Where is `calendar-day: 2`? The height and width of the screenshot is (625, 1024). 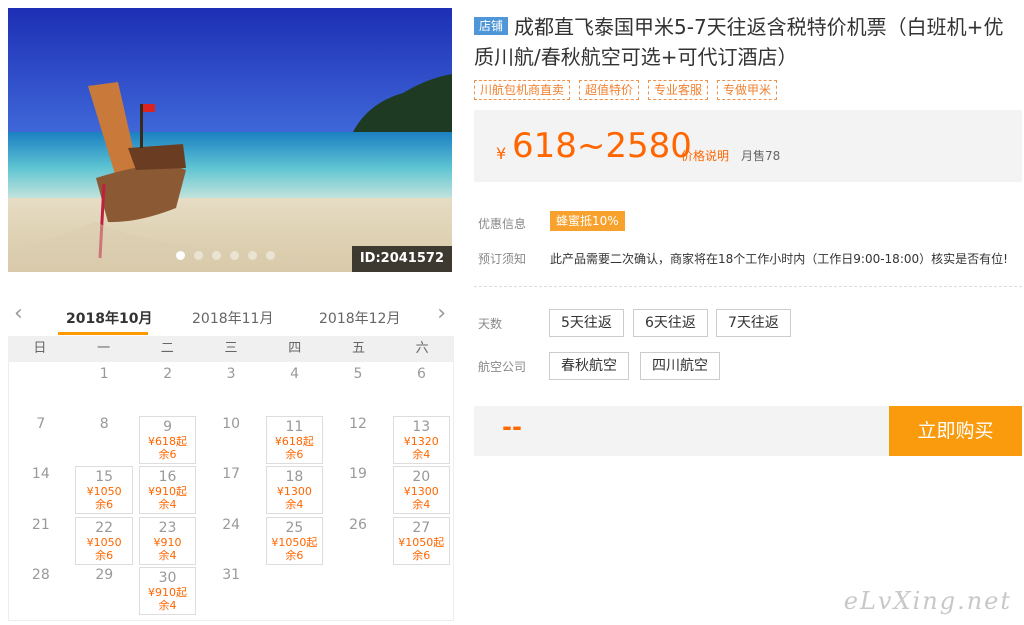 calendar-day: 2 is located at coordinates (168, 374).